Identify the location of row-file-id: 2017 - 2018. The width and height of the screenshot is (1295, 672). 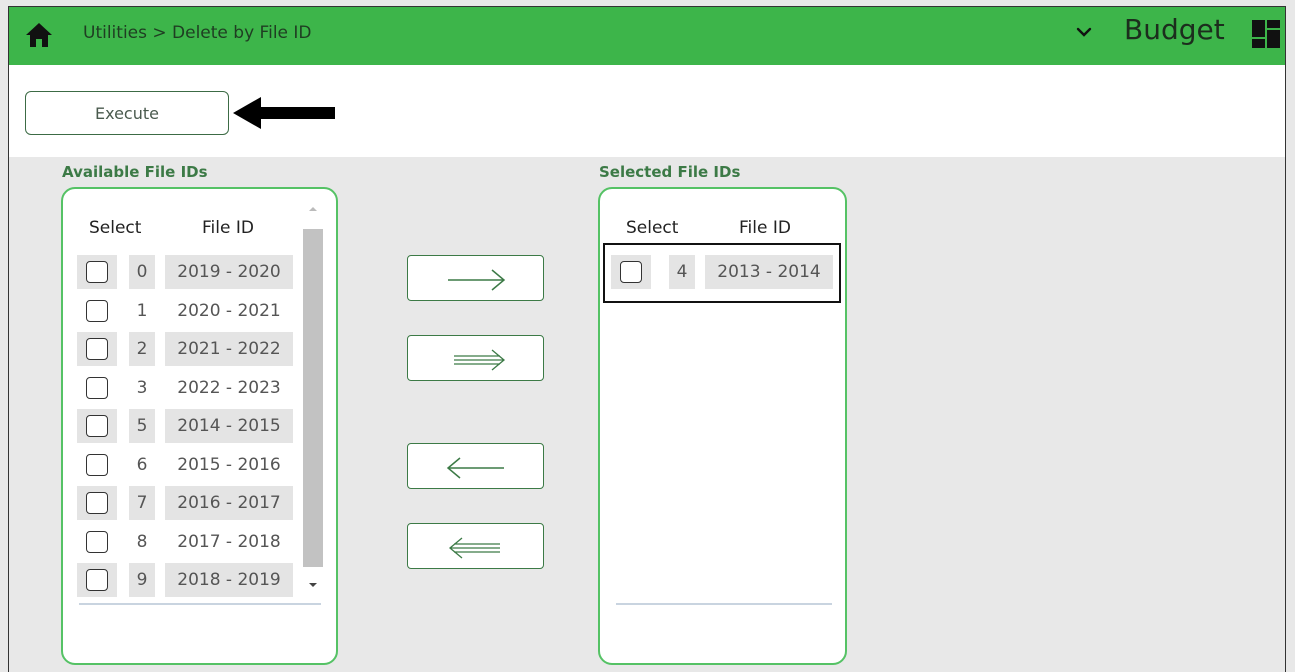
(229, 541).